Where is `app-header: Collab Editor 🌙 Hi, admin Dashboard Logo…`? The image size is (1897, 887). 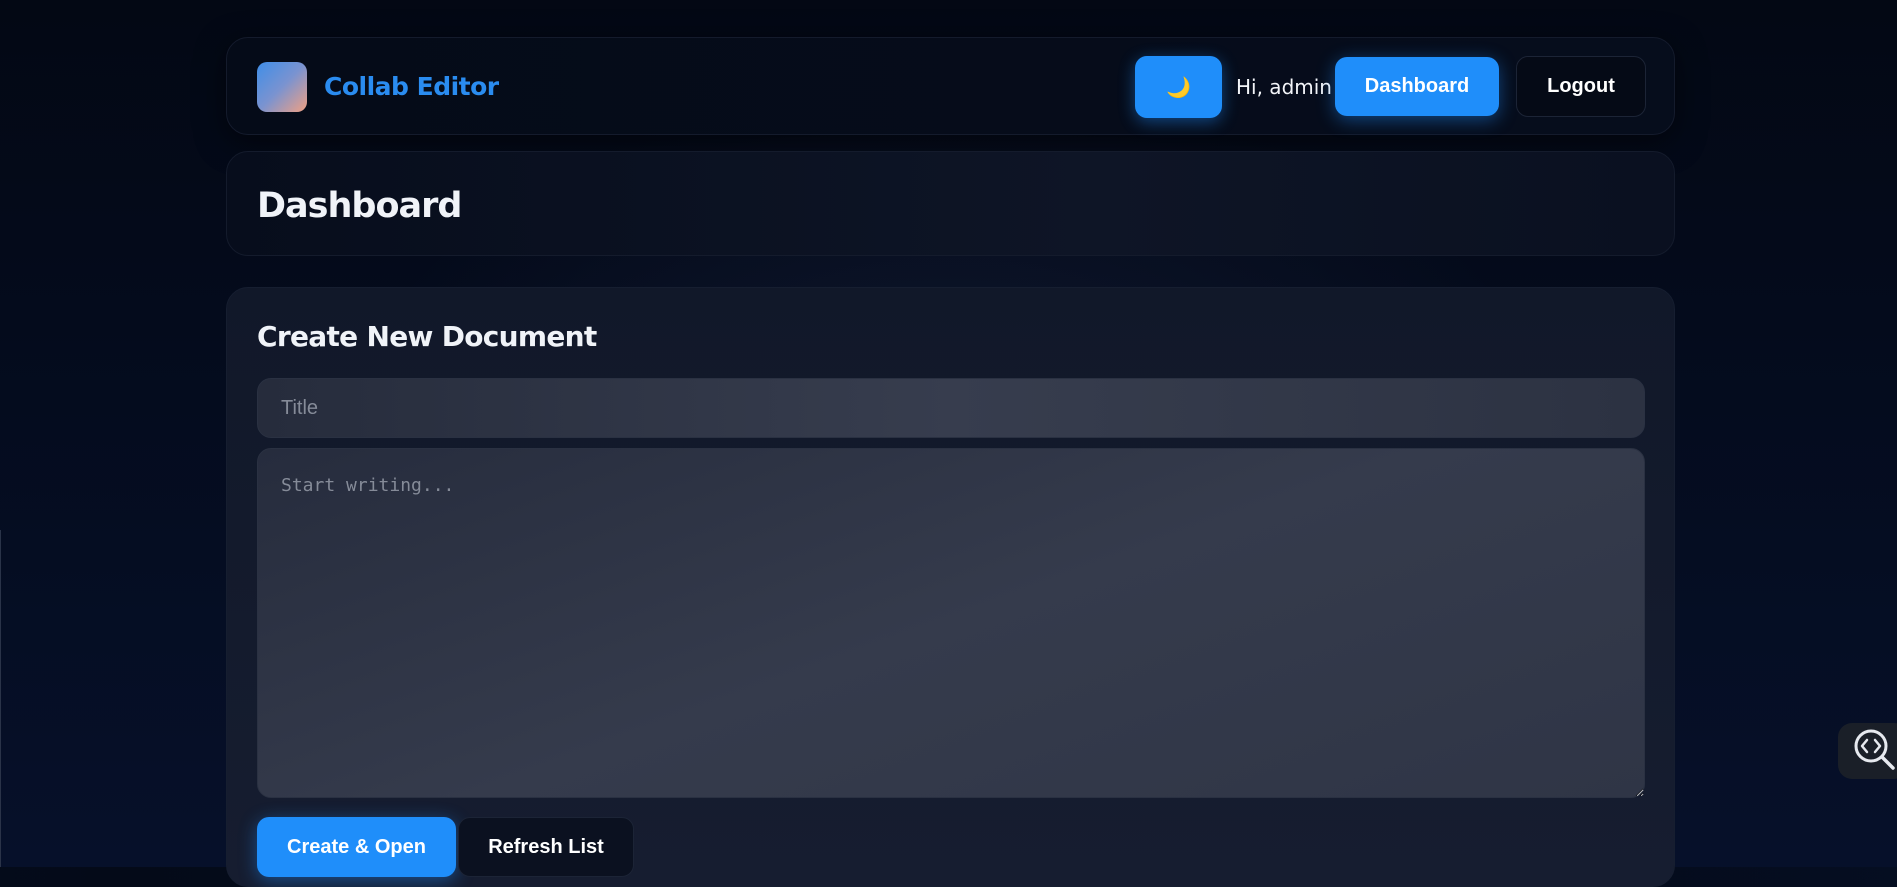
app-header: Collab Editor 🌙 Hi, admin Dashboard Logo… is located at coordinates (950, 86).